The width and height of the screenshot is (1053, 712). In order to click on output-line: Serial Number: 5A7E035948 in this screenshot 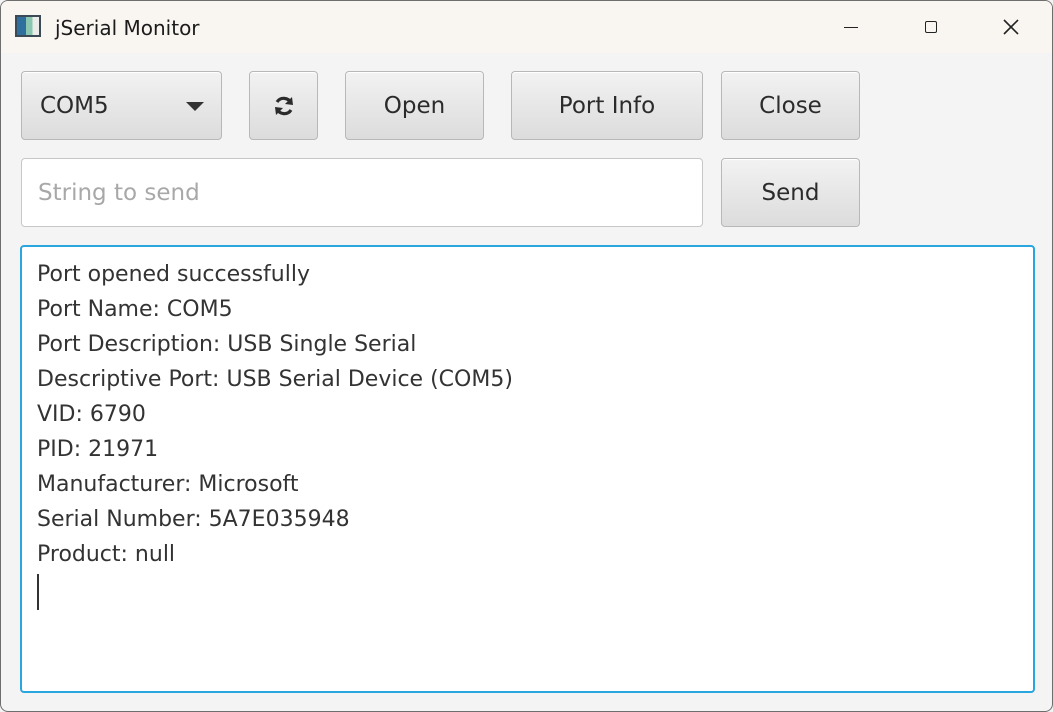, I will do `click(193, 519)`.